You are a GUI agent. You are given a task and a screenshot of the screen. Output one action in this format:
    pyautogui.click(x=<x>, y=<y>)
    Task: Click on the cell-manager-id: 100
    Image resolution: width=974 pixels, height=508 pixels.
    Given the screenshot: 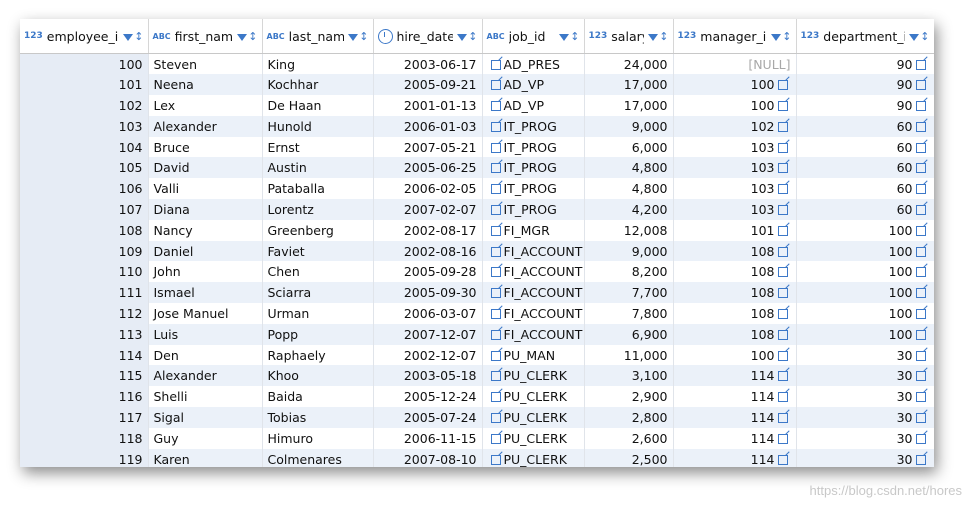 What is the action you would take?
    pyautogui.click(x=735, y=105)
    